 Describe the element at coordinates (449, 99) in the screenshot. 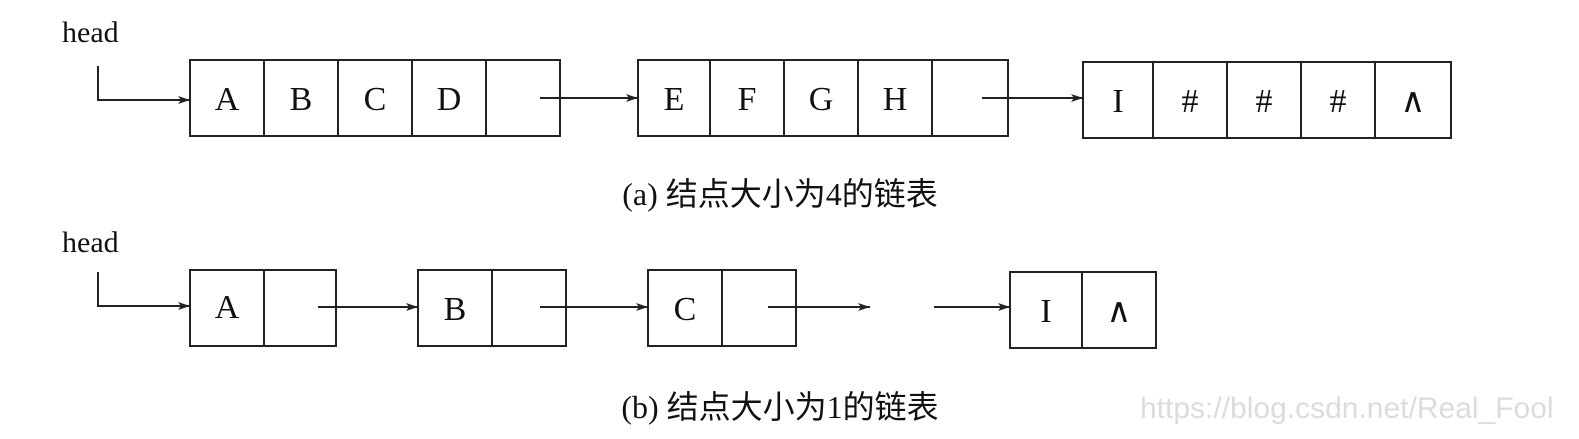

I see `node-cell-text: D` at that location.